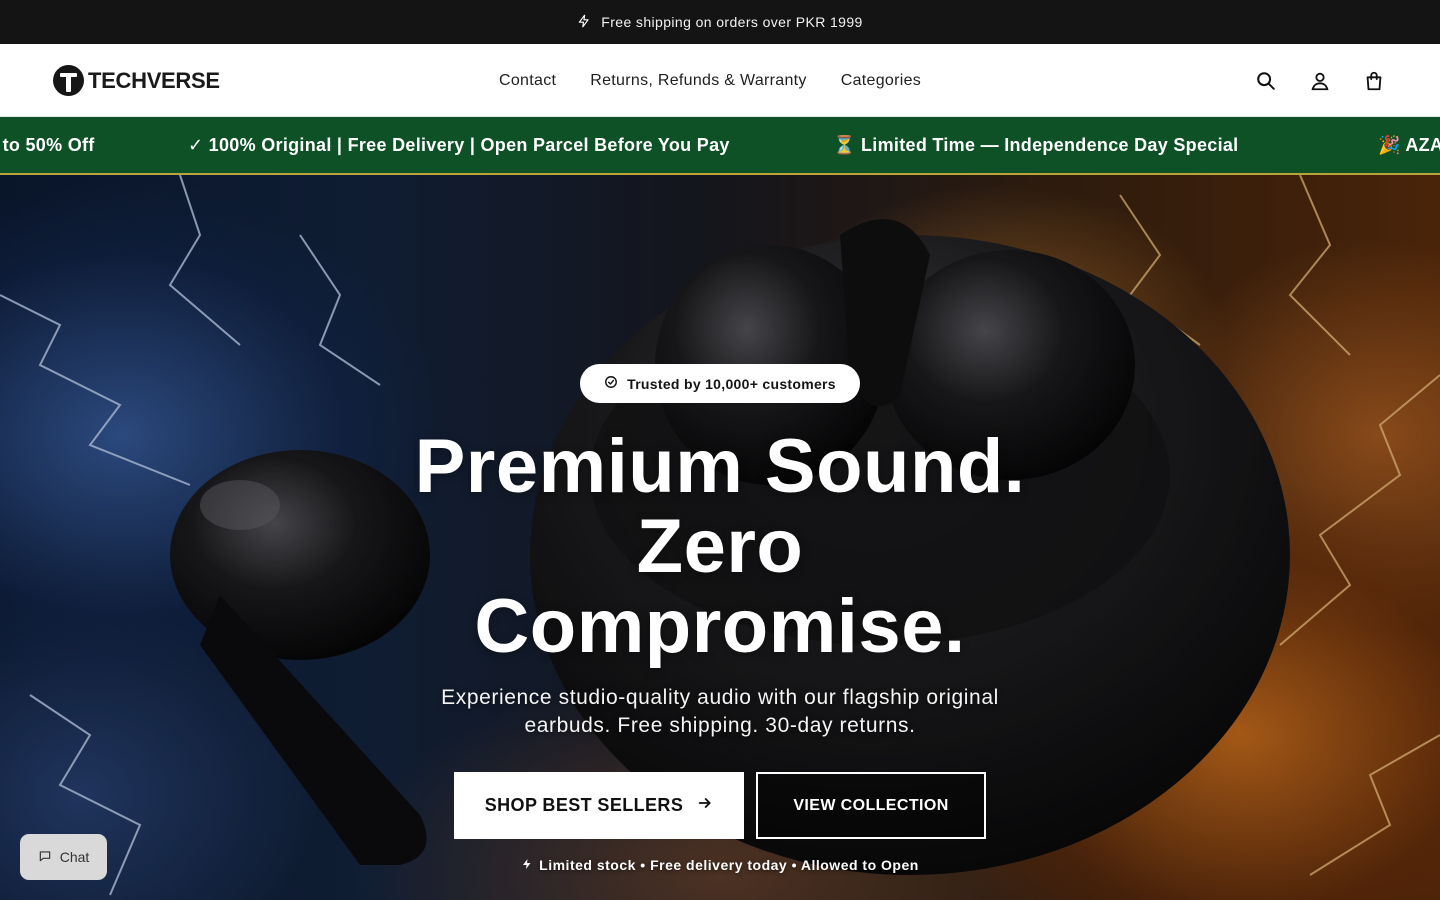  Describe the element at coordinates (1374, 81) in the screenshot. I see `cart-icon` at that location.